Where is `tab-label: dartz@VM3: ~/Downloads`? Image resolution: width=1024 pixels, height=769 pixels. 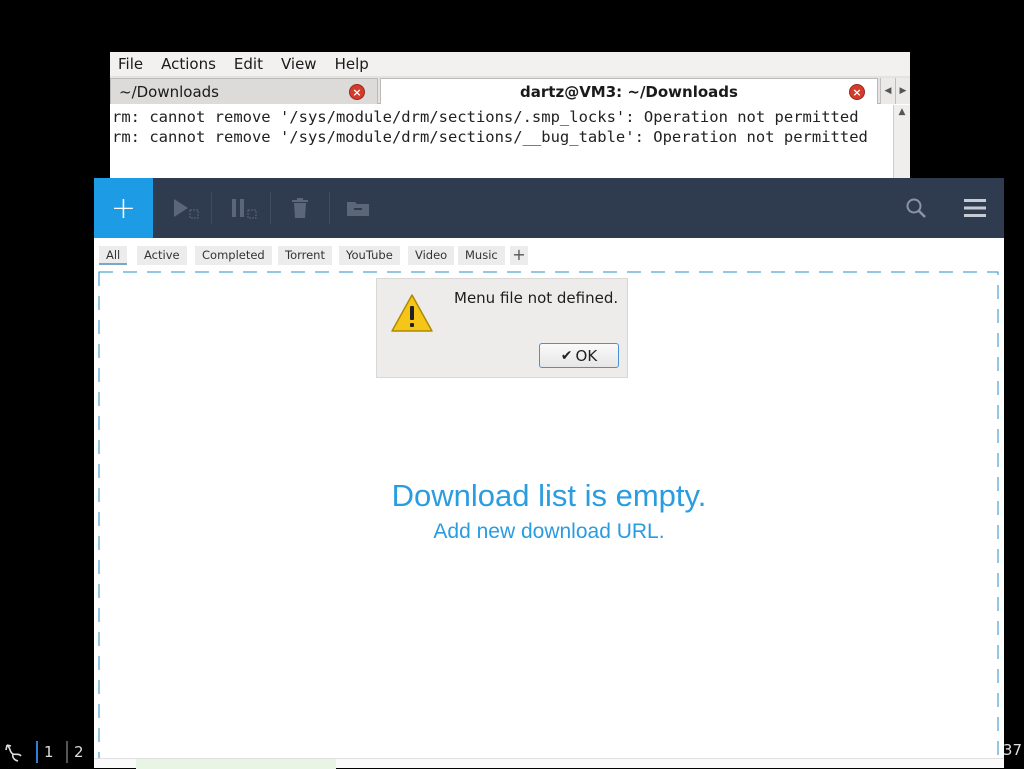 tab-label: dartz@VM3: ~/Downloads is located at coordinates (629, 91).